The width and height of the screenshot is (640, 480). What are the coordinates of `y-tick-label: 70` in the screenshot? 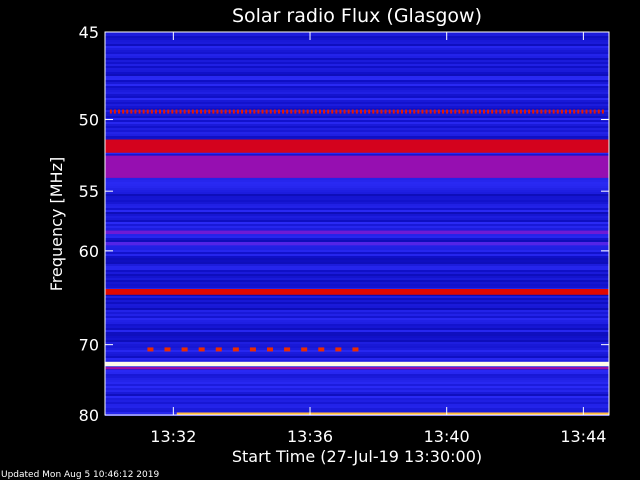 It's located at (89, 345).